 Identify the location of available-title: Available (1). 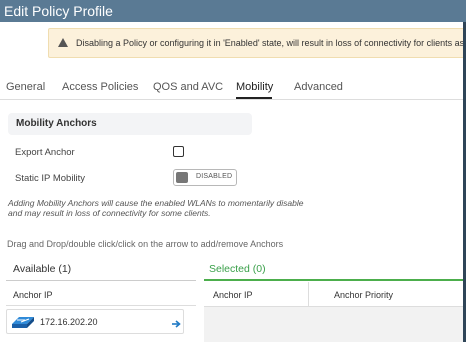
(42, 269).